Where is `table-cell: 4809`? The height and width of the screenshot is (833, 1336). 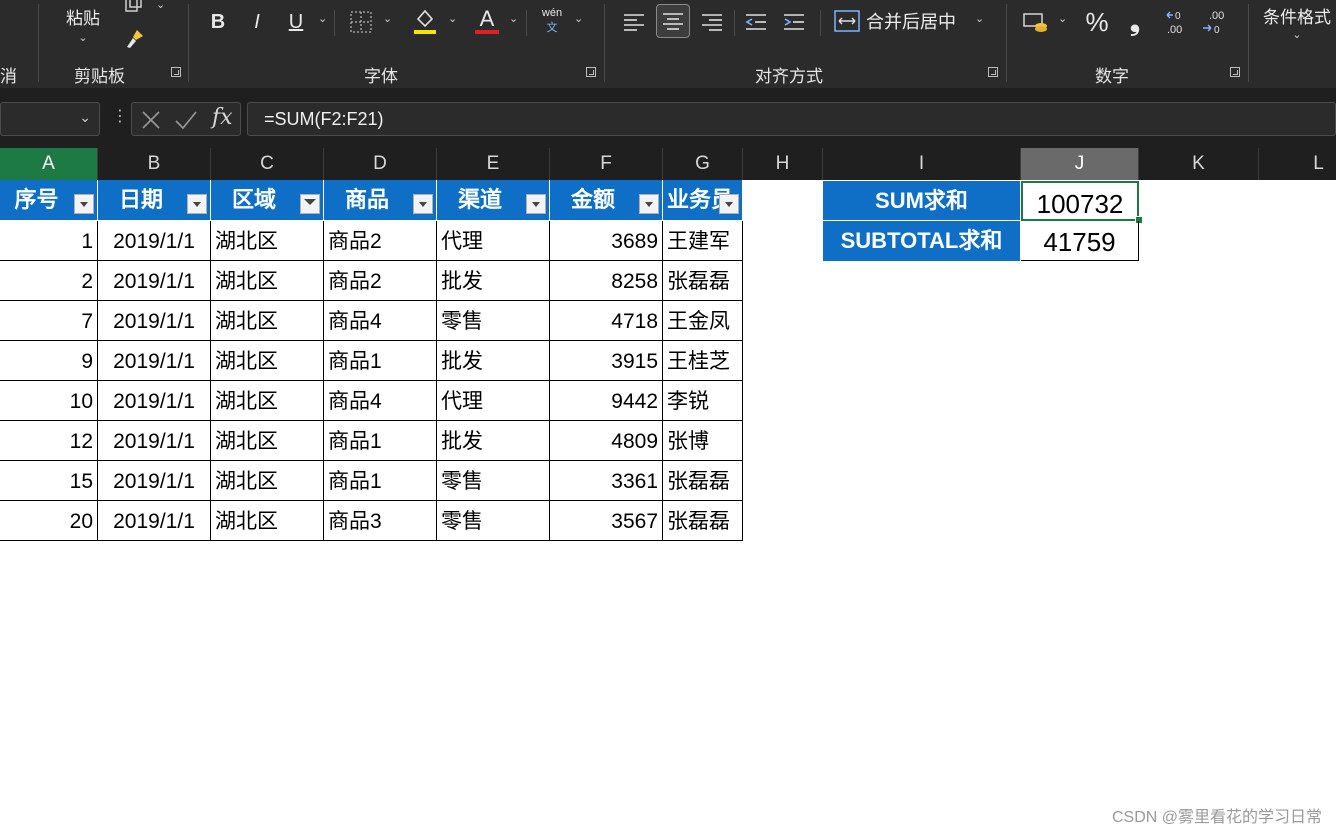 table-cell: 4809 is located at coordinates (606, 441).